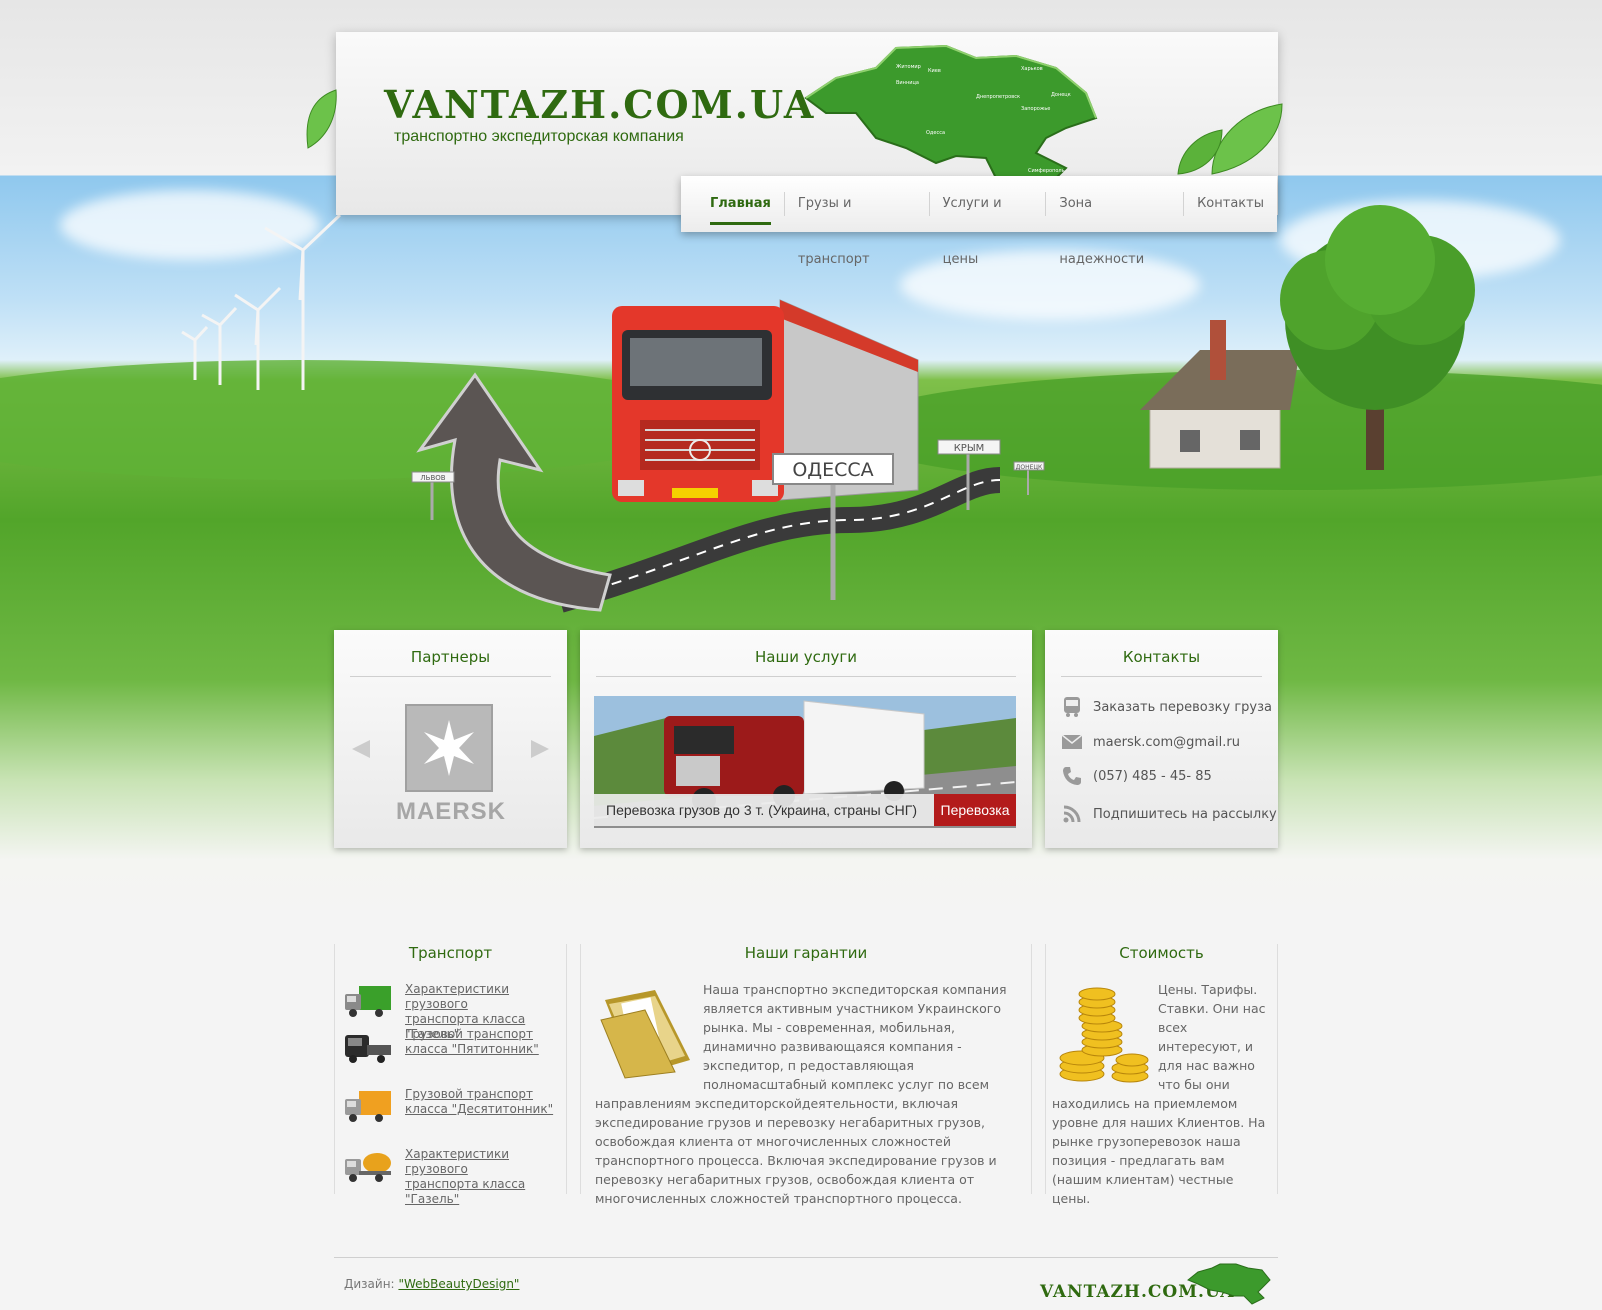 The width and height of the screenshot is (1602, 1310). I want to click on slide-category-tag: Перевозка, so click(975, 810).